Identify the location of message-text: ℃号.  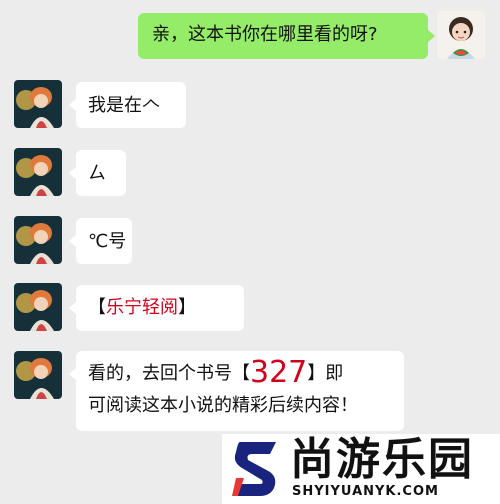
(107, 241).